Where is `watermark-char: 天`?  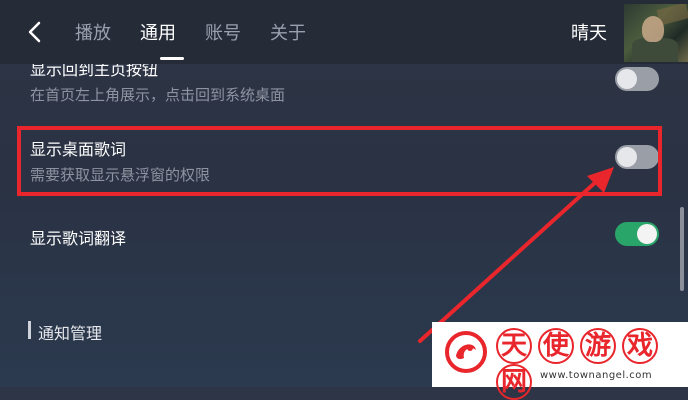
watermark-char: 天 is located at coordinates (514, 346).